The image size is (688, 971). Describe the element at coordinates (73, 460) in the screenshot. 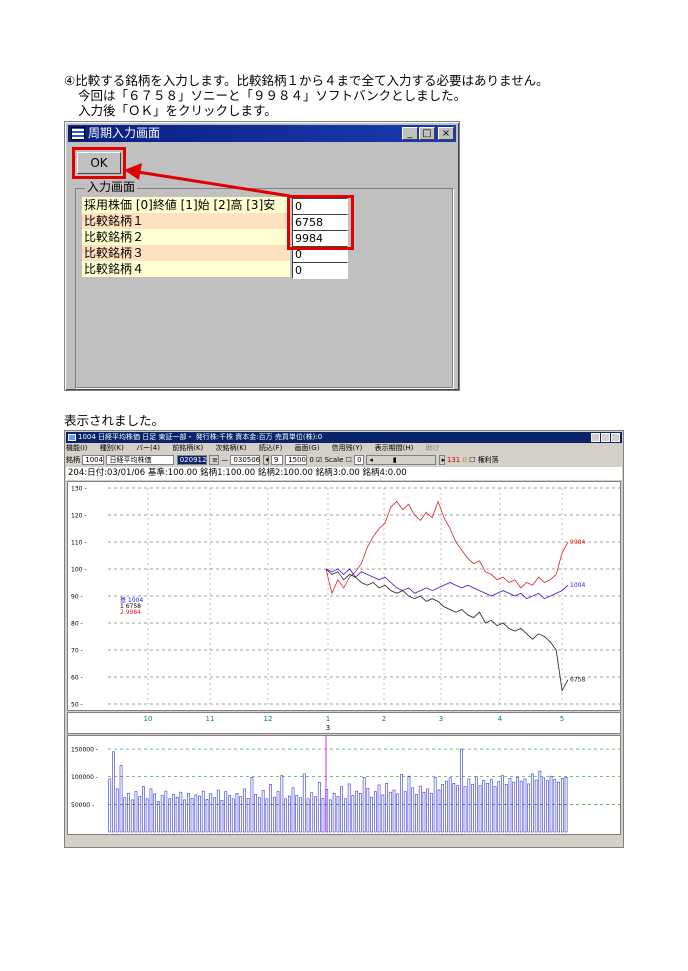

I see `stock-label: 銘柄` at that location.